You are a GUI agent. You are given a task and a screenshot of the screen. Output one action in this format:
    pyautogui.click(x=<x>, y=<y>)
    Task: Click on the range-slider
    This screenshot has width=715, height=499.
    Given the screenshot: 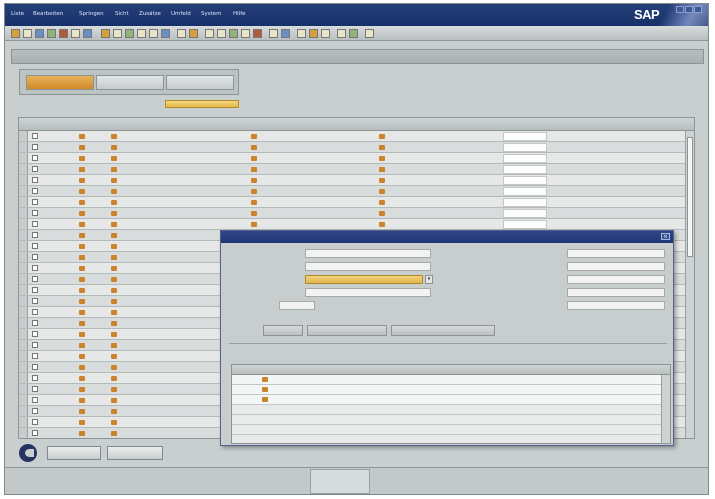 What is the action you would take?
    pyautogui.click(x=347, y=330)
    